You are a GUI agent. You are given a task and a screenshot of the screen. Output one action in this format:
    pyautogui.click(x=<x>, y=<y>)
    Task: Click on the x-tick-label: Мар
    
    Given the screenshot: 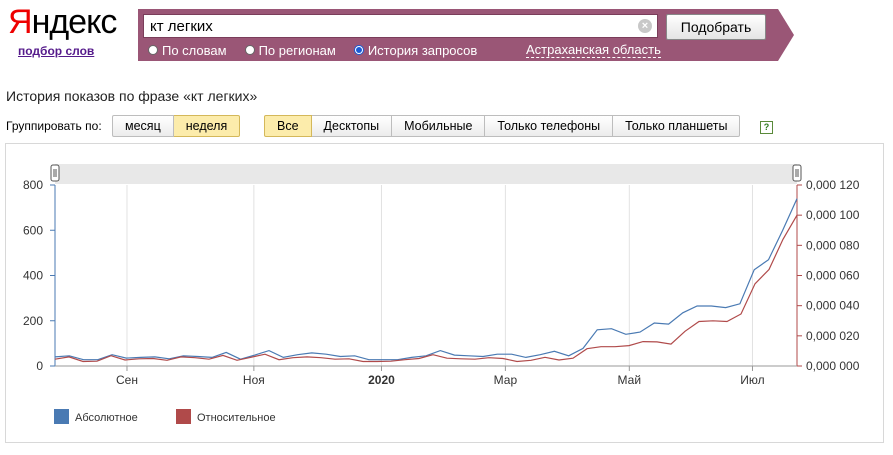 What is the action you would take?
    pyautogui.click(x=506, y=380)
    